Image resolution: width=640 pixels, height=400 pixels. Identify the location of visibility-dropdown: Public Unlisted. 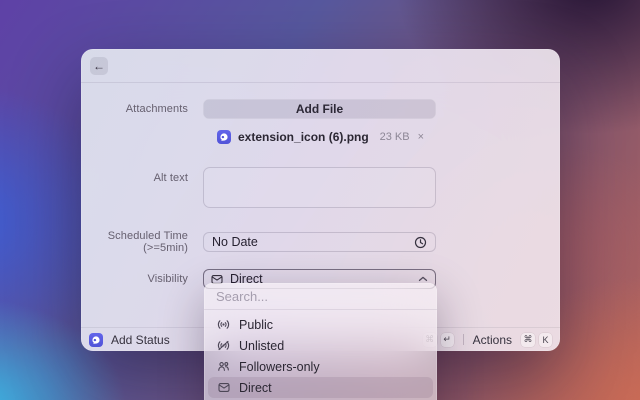
(320, 341).